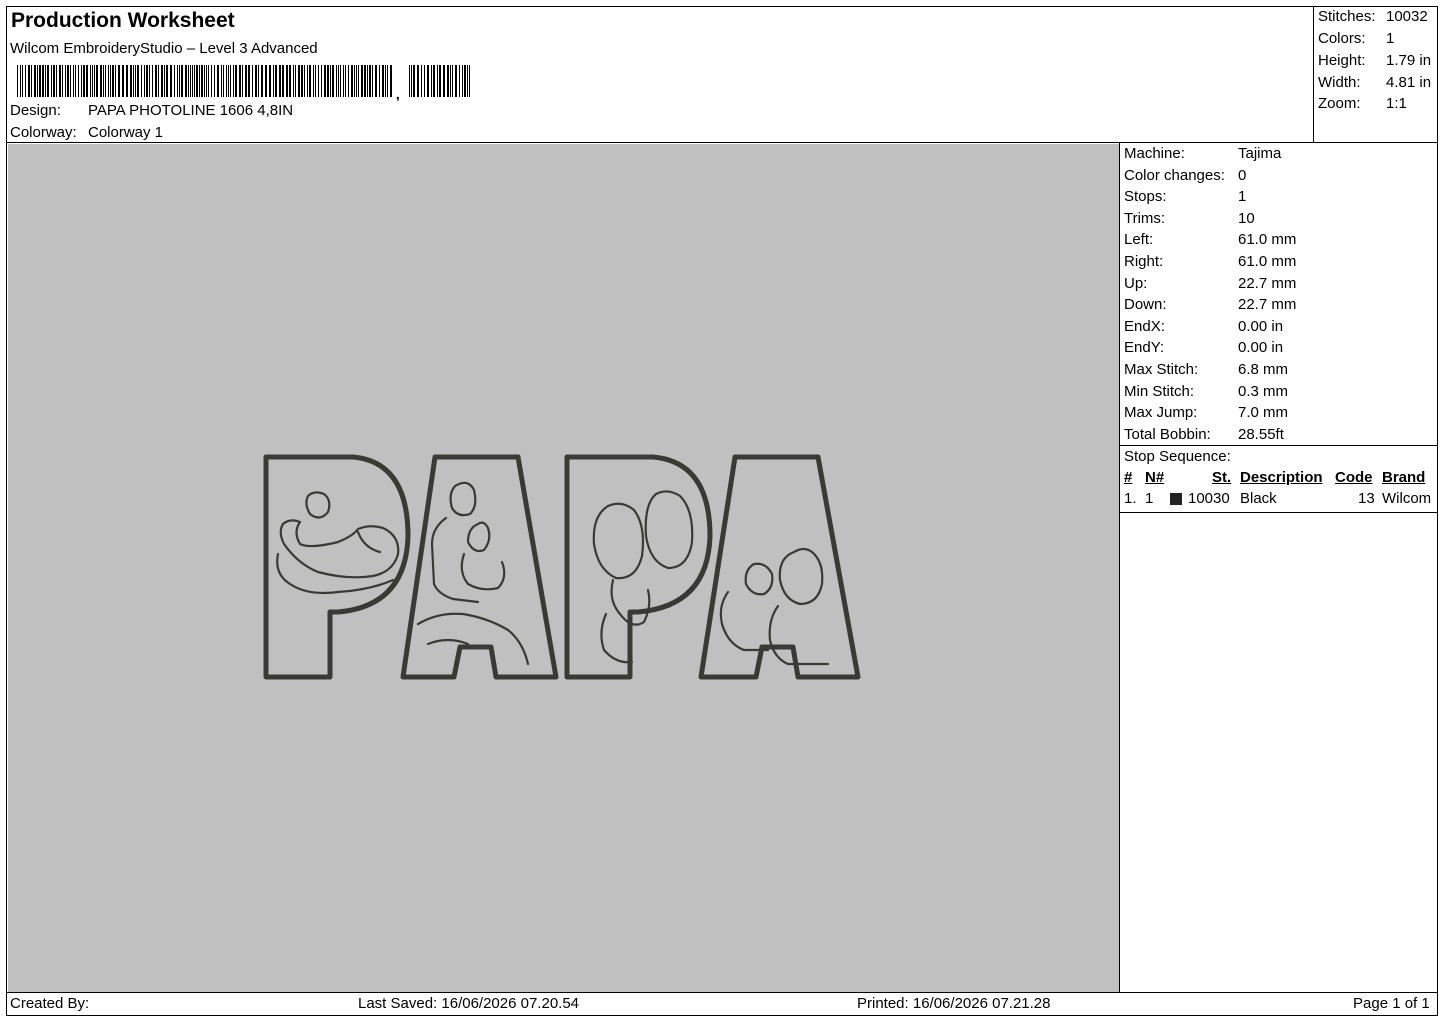 The height and width of the screenshot is (1021, 1445). Describe the element at coordinates (1145, 197) in the screenshot. I see `machine-info-label: Stops:` at that location.